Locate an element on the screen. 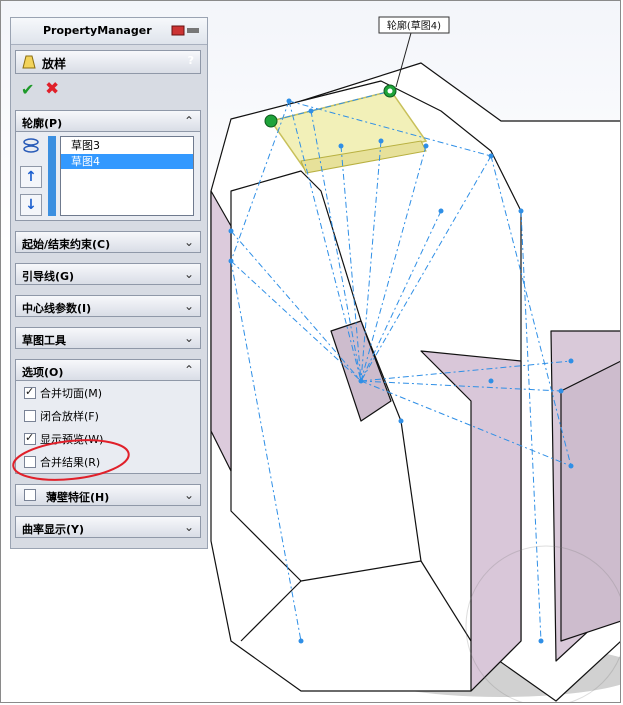 The image size is (623, 705). annotation-overlay is located at coordinates (71, 460).